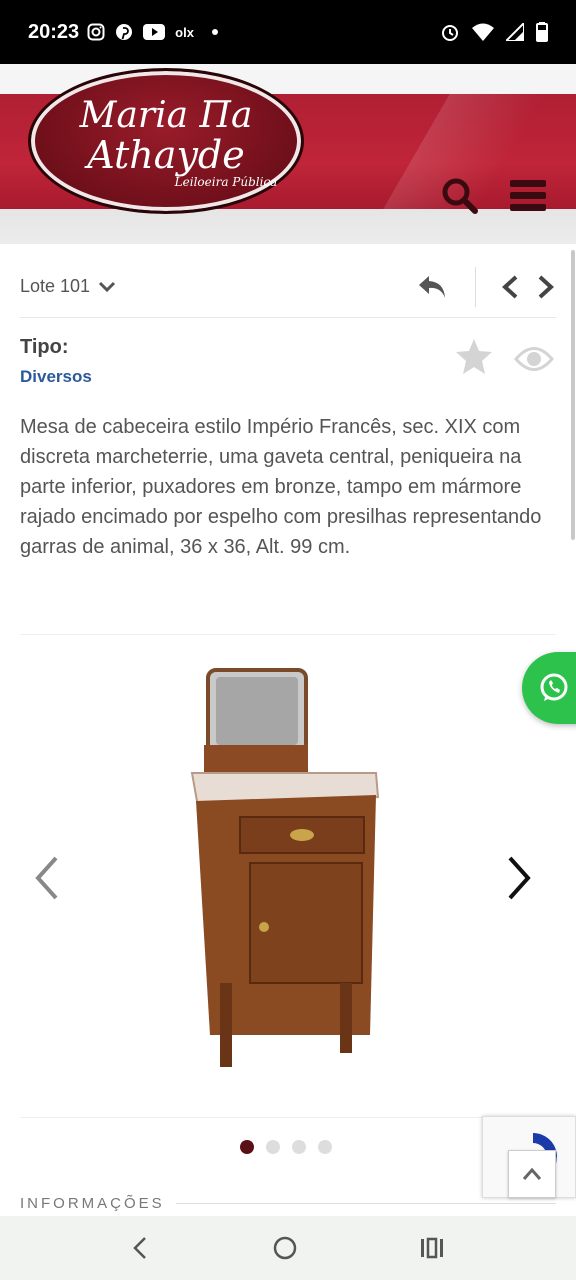 The height and width of the screenshot is (1280, 576). What do you see at coordinates (56, 377) in the screenshot?
I see `tipo-value-link: Diversos` at bounding box center [56, 377].